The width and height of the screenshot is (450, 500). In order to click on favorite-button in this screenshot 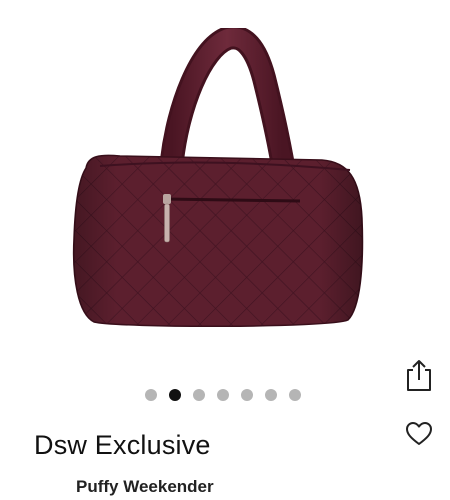, I will do `click(419, 434)`.